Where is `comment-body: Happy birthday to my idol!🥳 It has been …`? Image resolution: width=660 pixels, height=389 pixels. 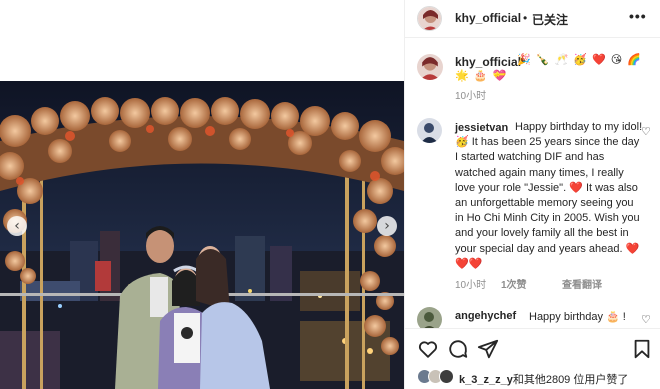
comment-body: Happy birthday to my idol!🥳 It has been … is located at coordinates (549, 195).